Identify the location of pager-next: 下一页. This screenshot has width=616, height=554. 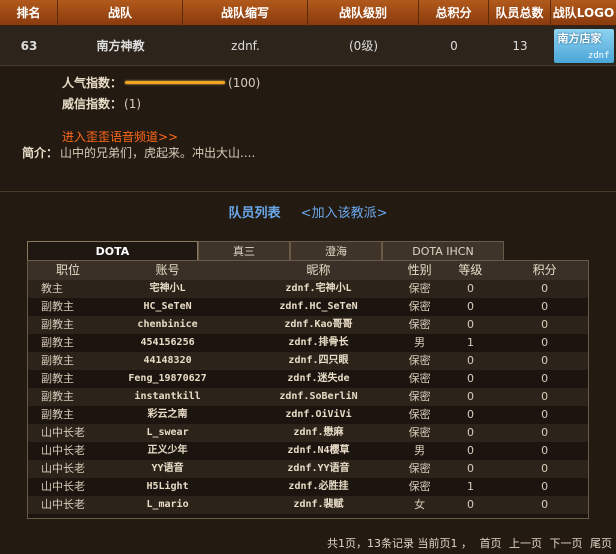
(566, 543).